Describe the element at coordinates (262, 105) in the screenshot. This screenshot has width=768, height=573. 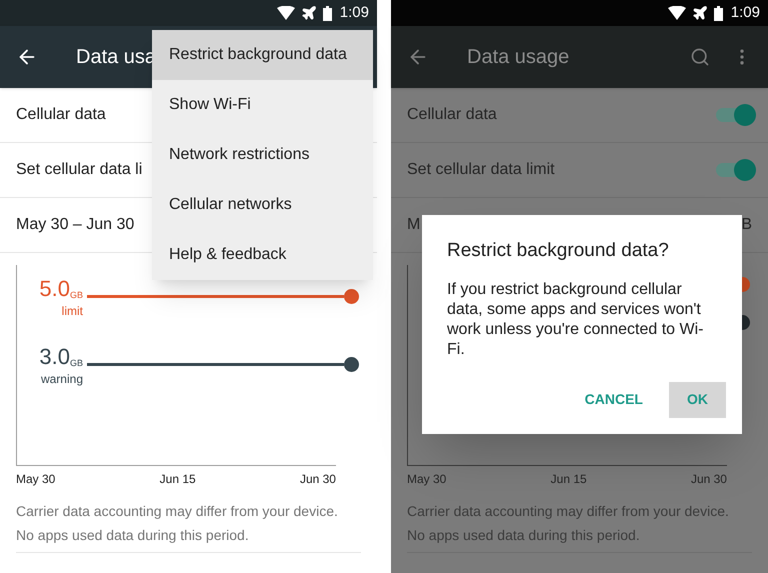
I see `menu-item: Show Wi-Fi` at that location.